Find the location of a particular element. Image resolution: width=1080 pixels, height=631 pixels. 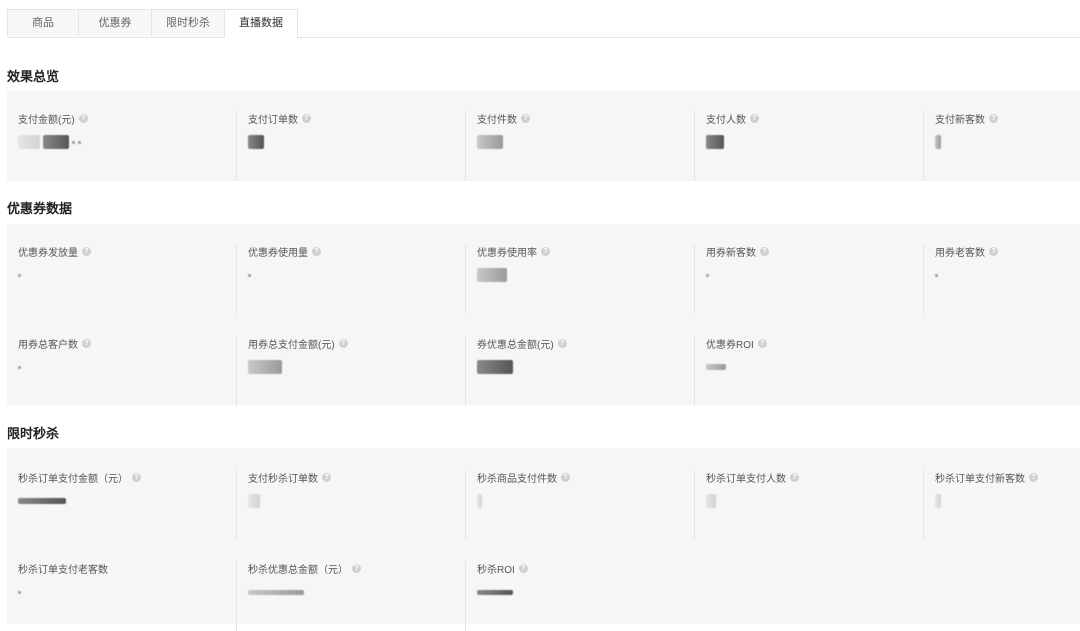

tab-coupon: 优惠券 is located at coordinates (115, 22).